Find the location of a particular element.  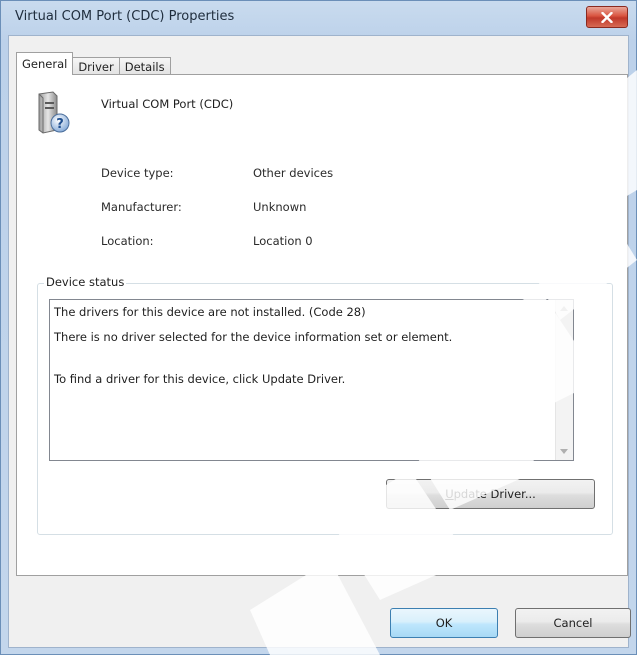

device-type-value: Other devices is located at coordinates (293, 173).